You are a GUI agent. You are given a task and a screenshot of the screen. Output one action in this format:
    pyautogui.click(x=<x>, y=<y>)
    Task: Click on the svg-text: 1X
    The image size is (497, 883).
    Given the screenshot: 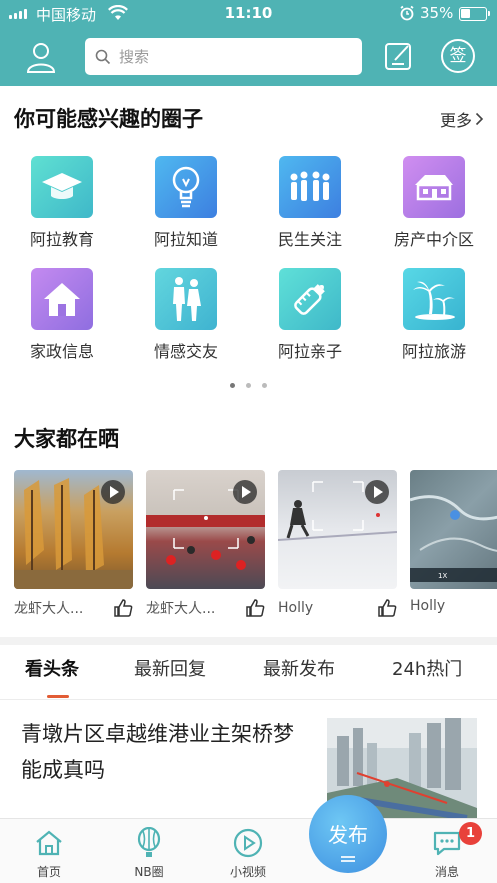 What is the action you would take?
    pyautogui.click(x=442, y=576)
    